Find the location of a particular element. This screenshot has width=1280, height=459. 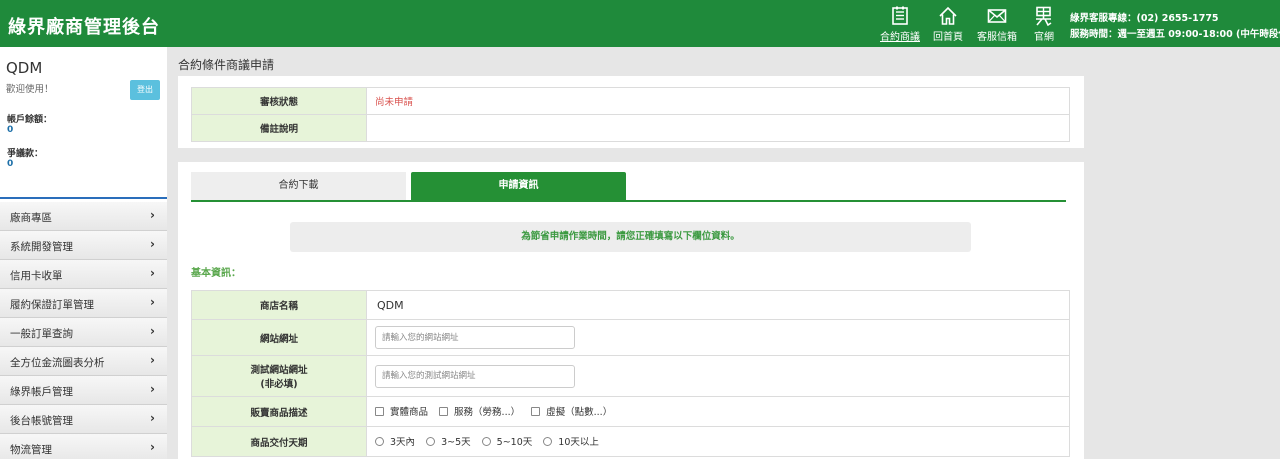

website-url-cell is located at coordinates (718, 337).